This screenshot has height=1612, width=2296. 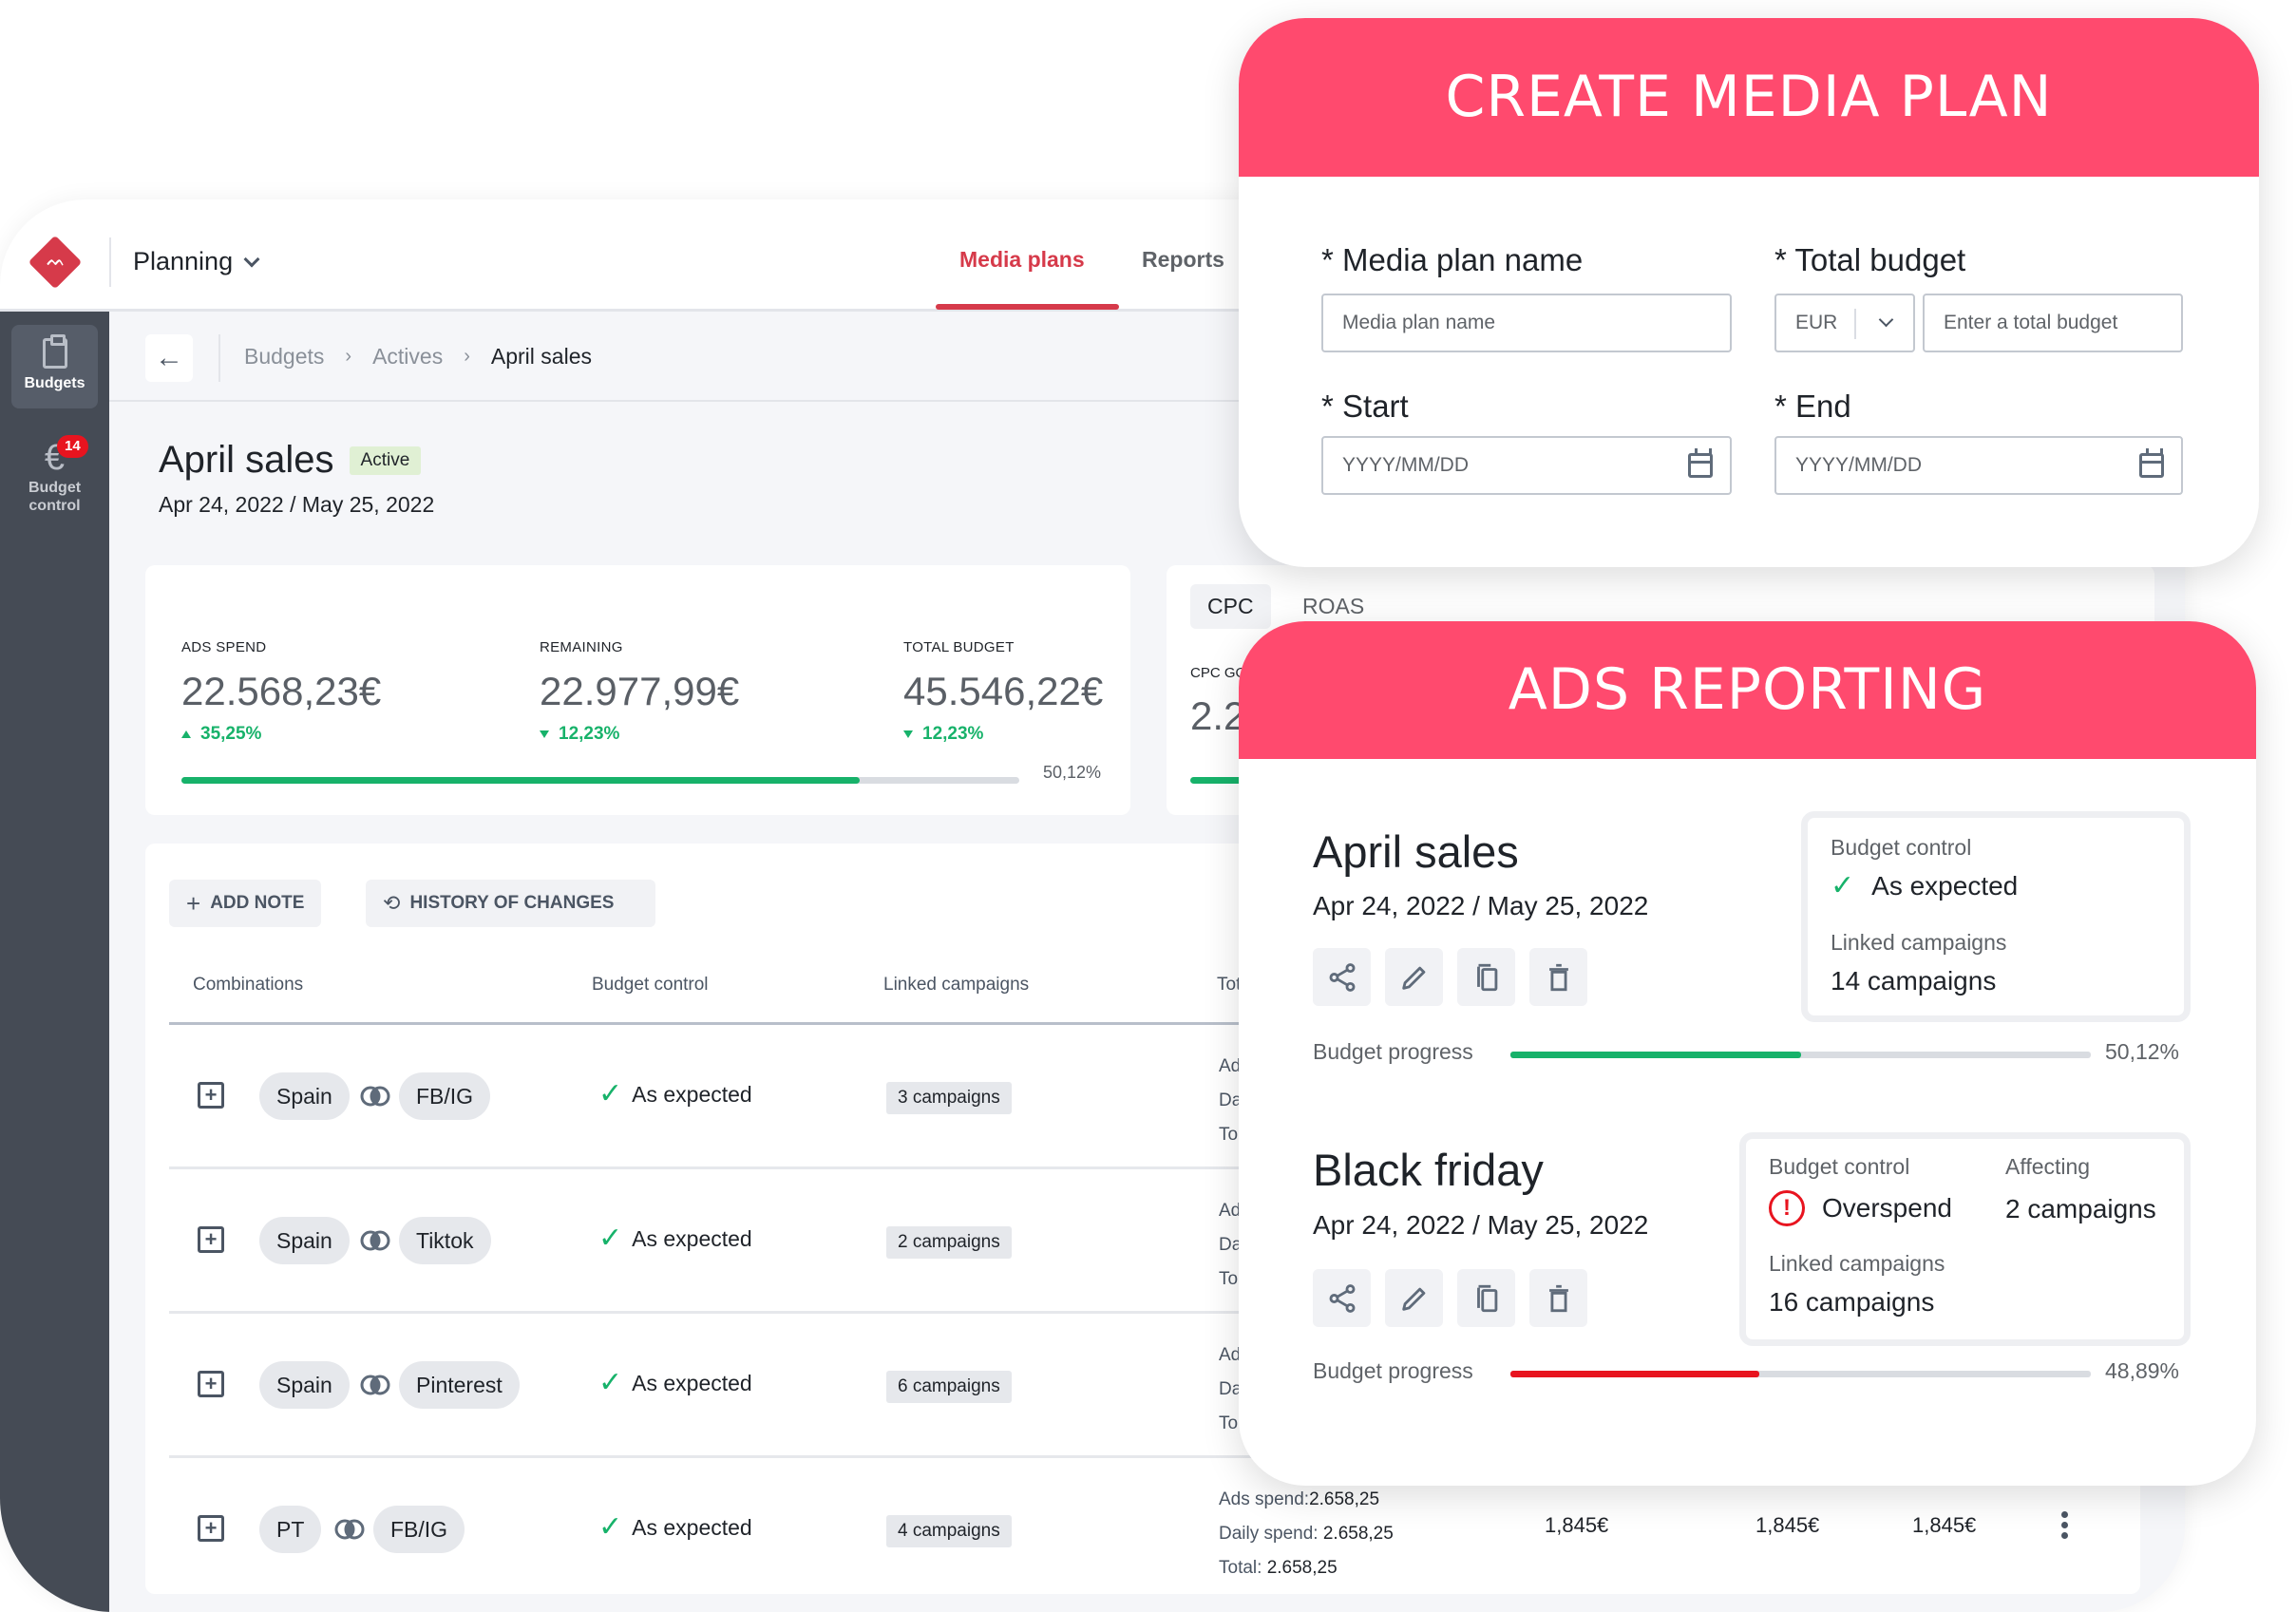 What do you see at coordinates (1913, 981) in the screenshot?
I see `linked-campaigns-value: 14 campaigns` at bounding box center [1913, 981].